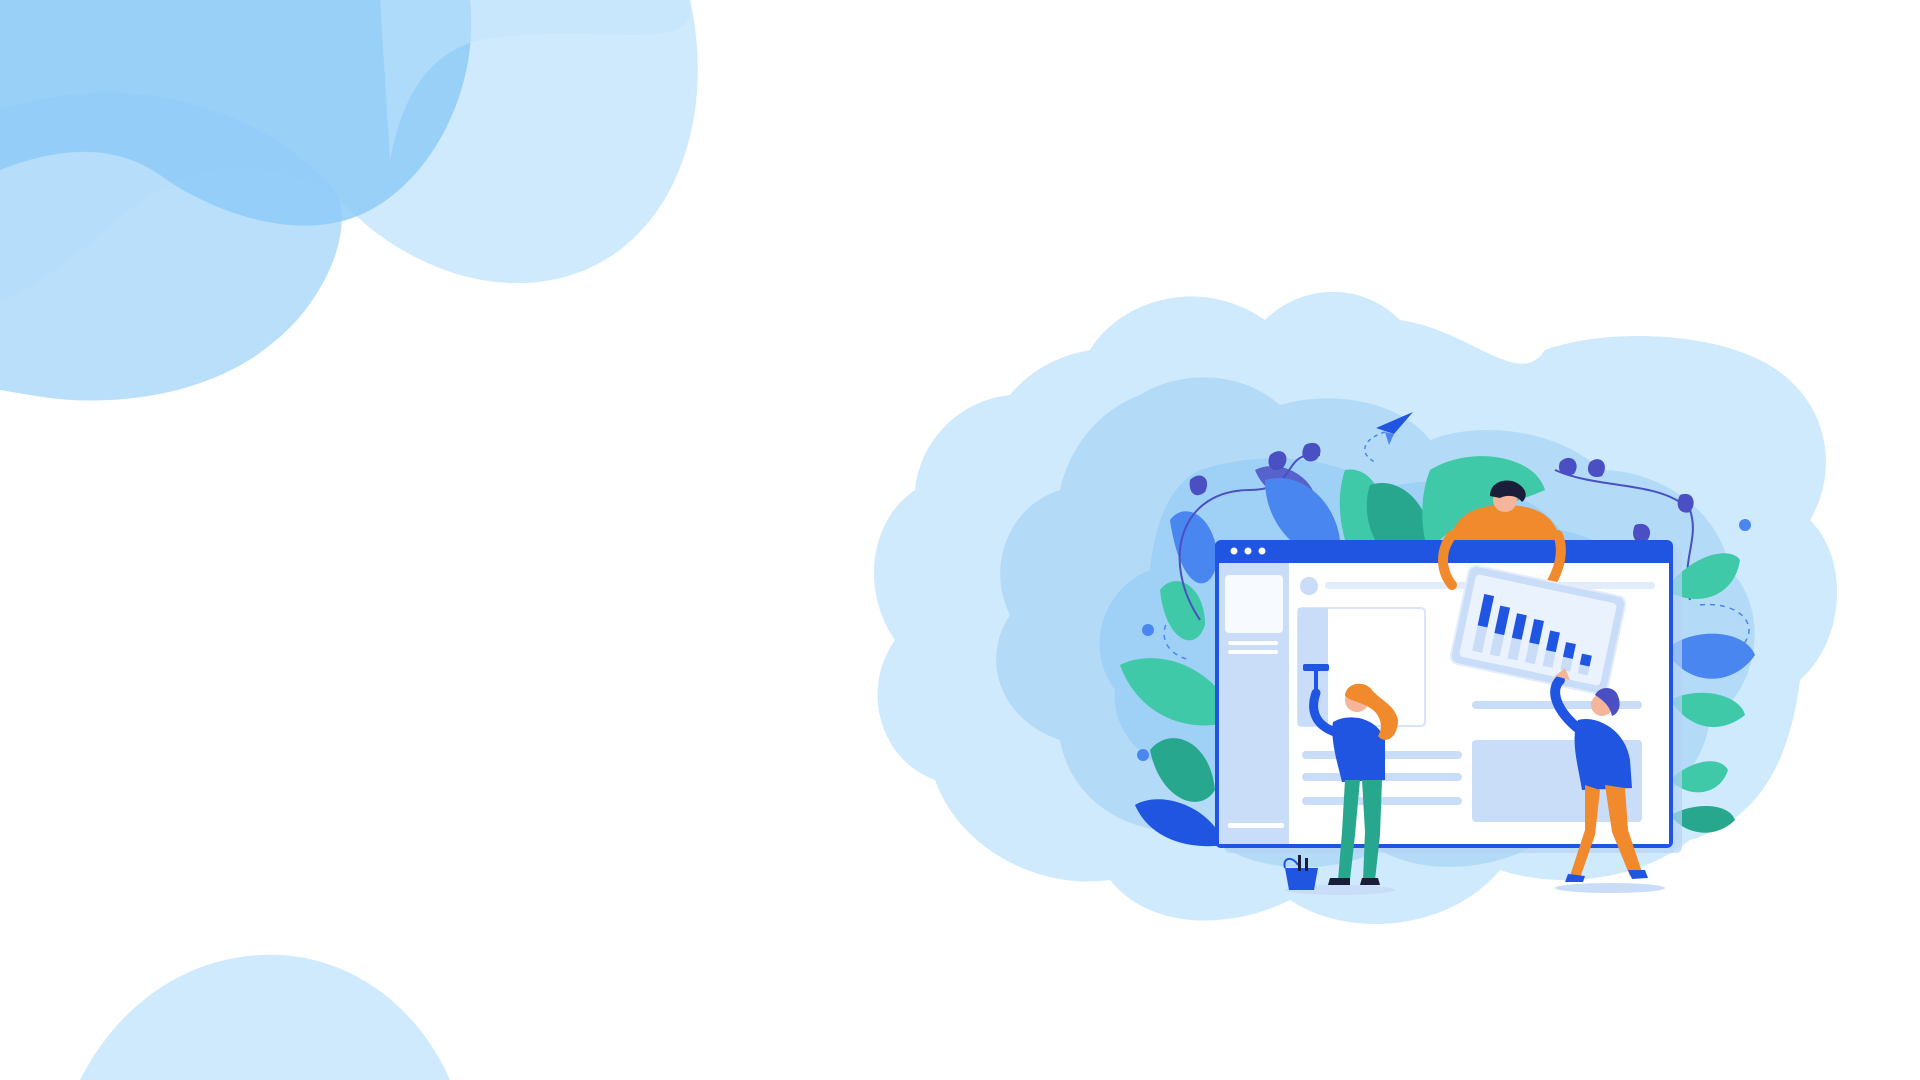 This screenshot has height=1080, width=1920. What do you see at coordinates (1309, 586) in the screenshot?
I see `content-avatar` at bounding box center [1309, 586].